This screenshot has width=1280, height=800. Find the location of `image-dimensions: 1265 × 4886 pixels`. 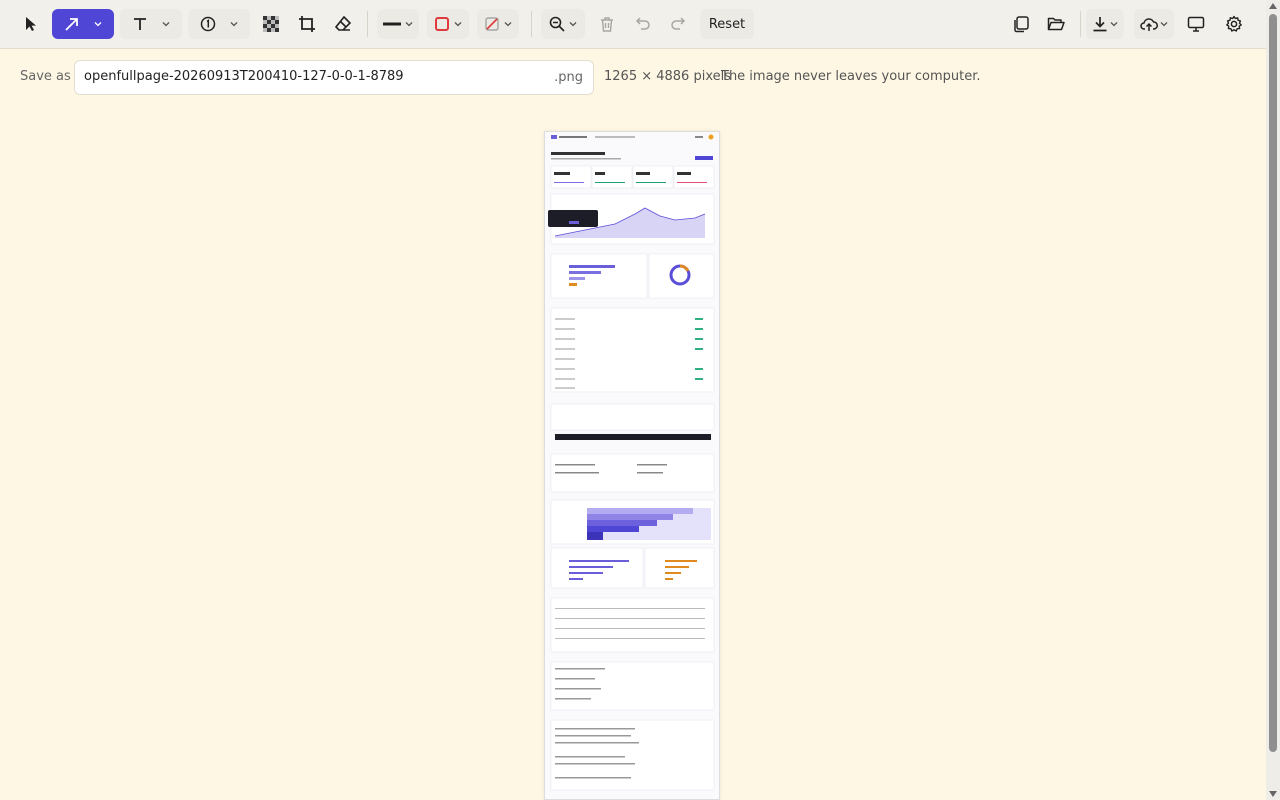

image-dimensions: 1265 × 4886 pixels is located at coordinates (667, 76).